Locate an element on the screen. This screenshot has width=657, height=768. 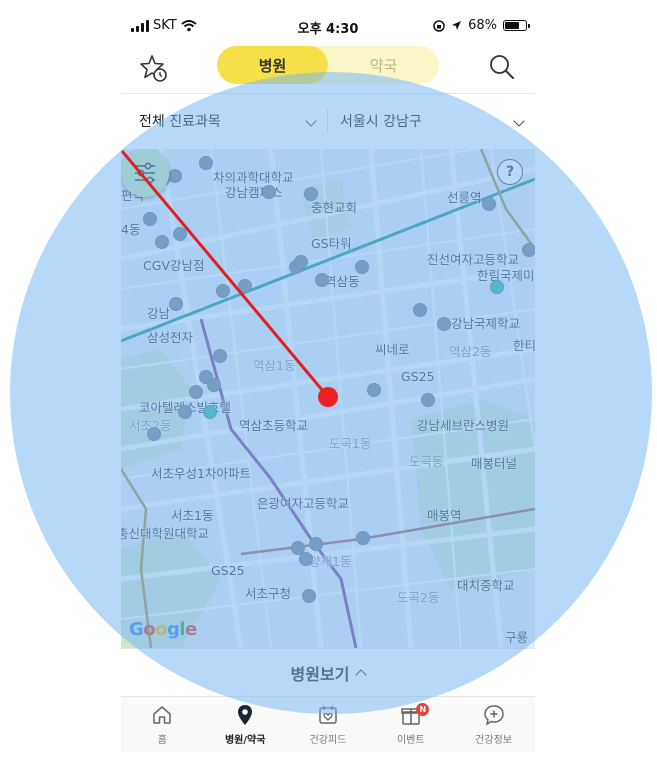
department-filter: 전체 진료과목 is located at coordinates (224, 121).